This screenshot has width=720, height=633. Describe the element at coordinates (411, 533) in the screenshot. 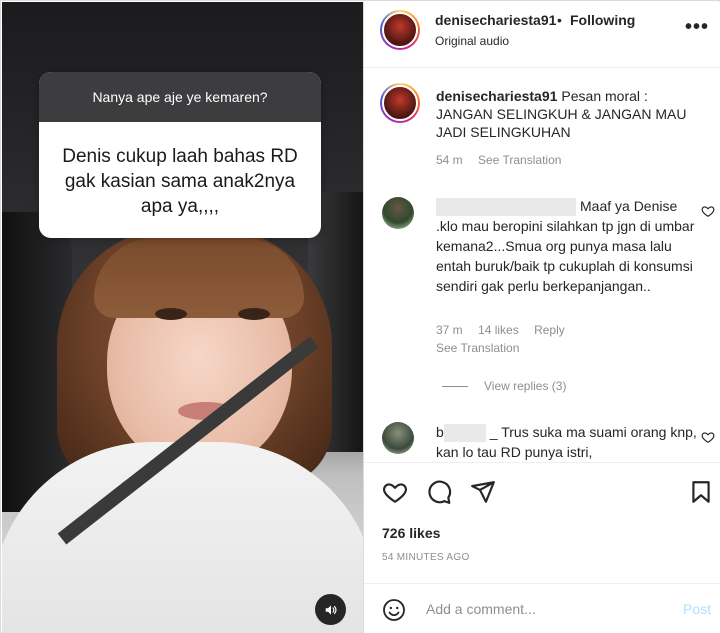

I see `likes-count: 726 likes` at that location.